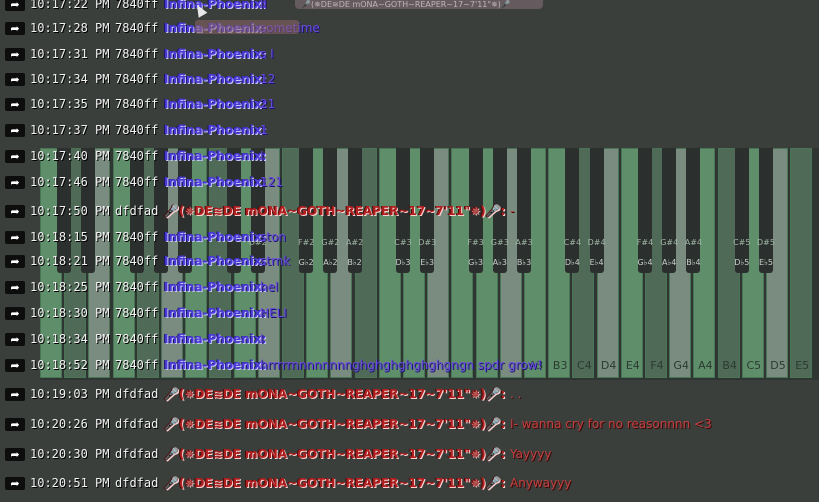  What do you see at coordinates (275, 261) in the screenshot?
I see `message-text: strnk` at bounding box center [275, 261].